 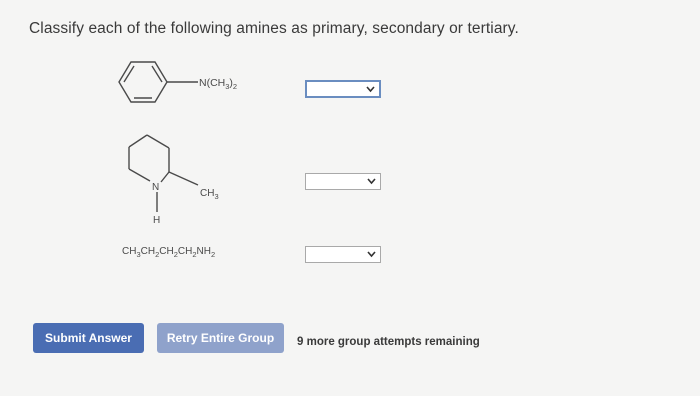 I want to click on retry-entire-group-button: Retry Entire Group, so click(x=220, y=338).